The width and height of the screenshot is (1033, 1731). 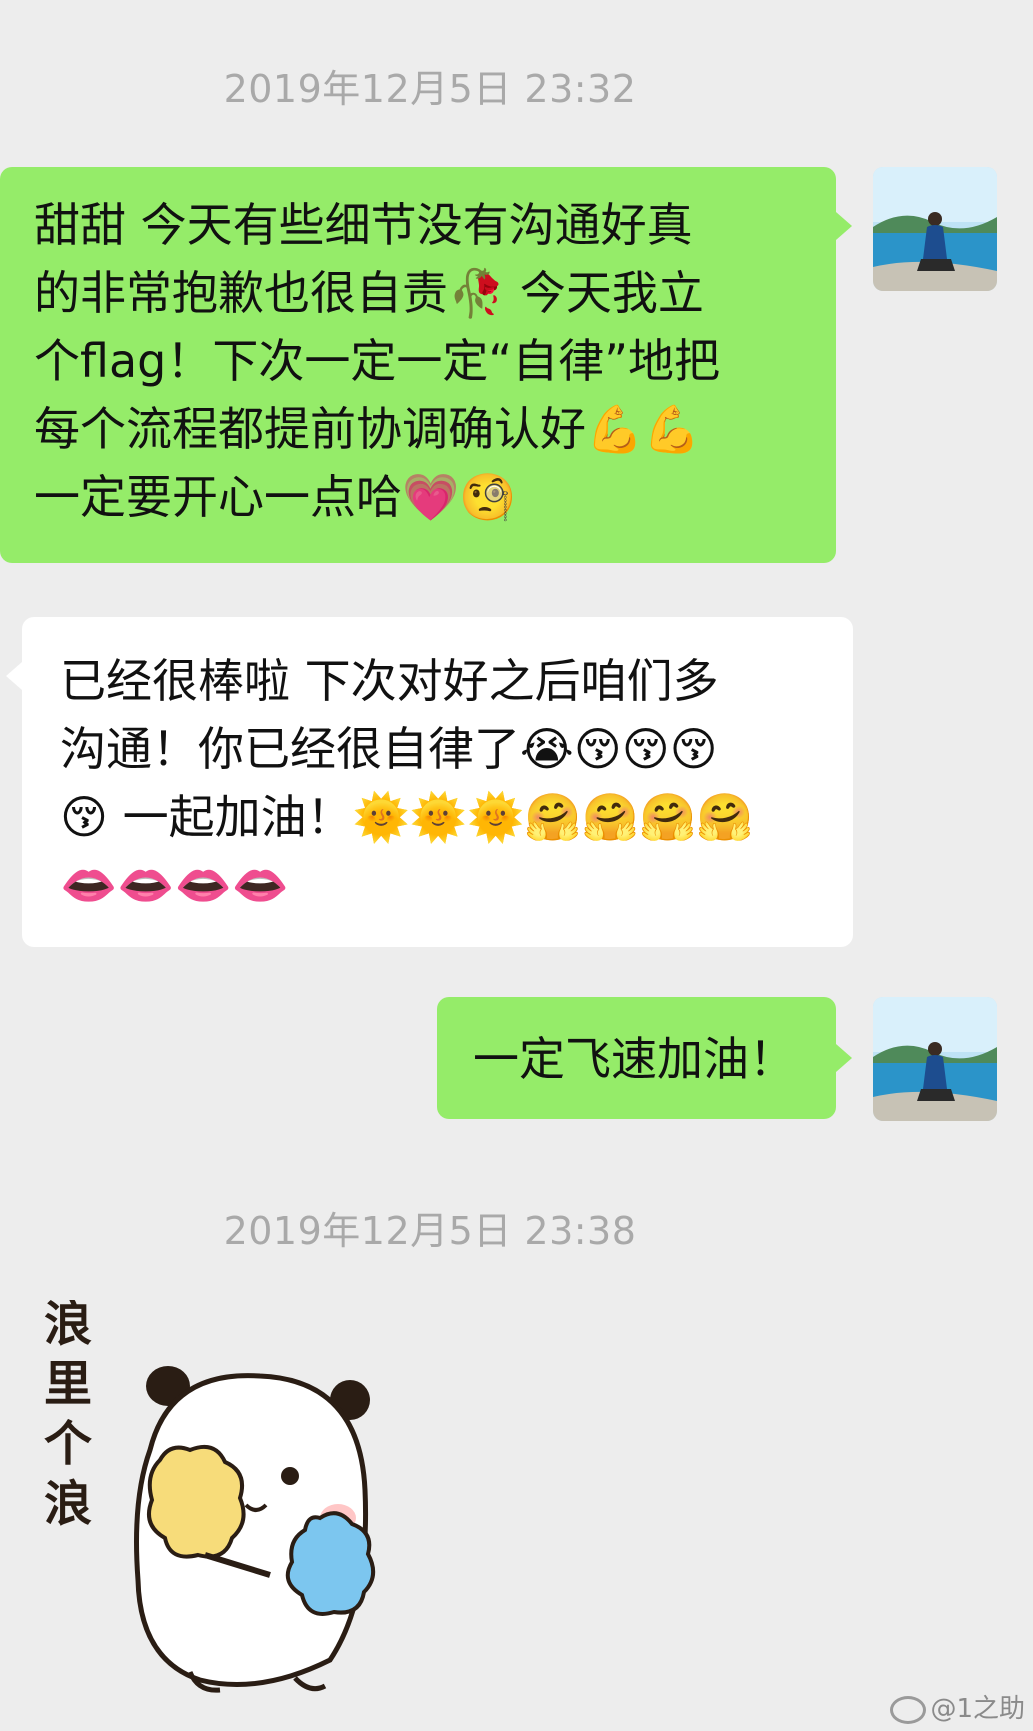 What do you see at coordinates (430, 89) in the screenshot?
I see `timestamp-1: 2019年12月5日 23:32` at bounding box center [430, 89].